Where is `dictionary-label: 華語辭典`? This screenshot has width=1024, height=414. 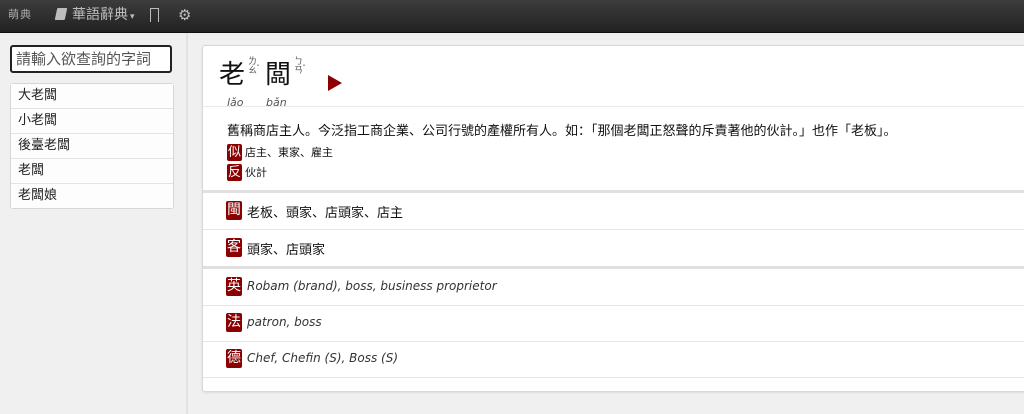
dictionary-label: 華語辭典 is located at coordinates (100, 15).